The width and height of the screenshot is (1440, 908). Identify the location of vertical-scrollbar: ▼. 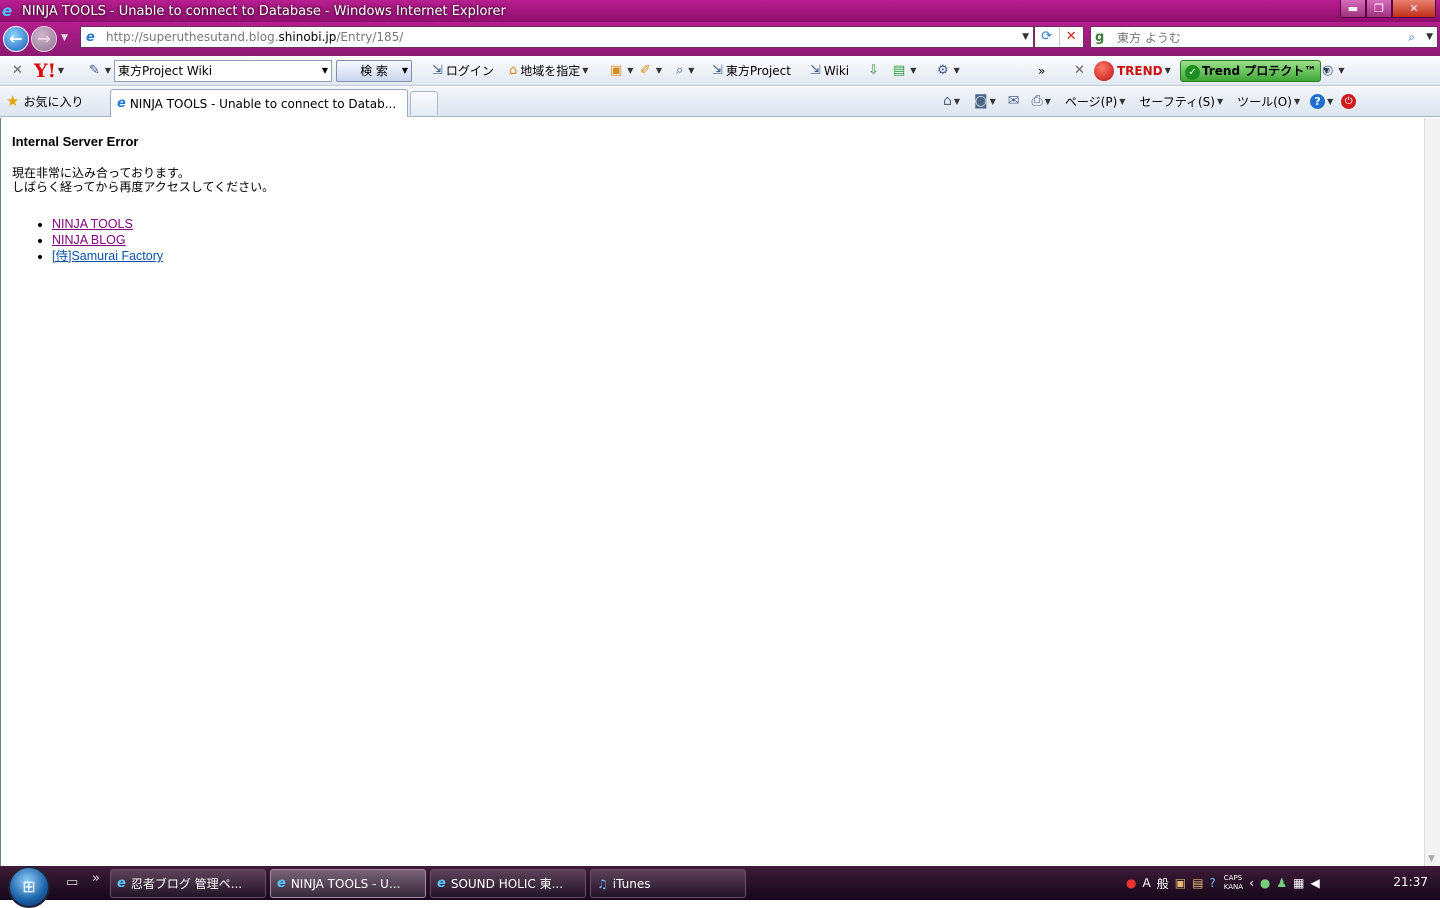
(1432, 492).